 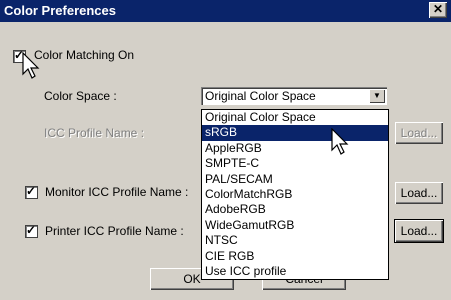 I want to click on printer-icc-checkbox: ✓, so click(x=31, y=230).